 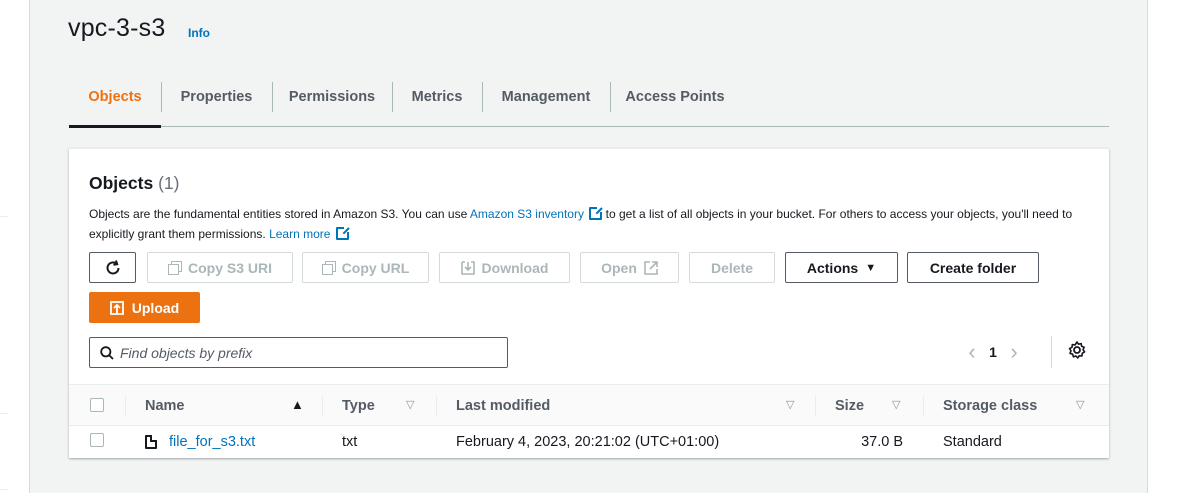 I want to click on file-icon, so click(x=151, y=442).